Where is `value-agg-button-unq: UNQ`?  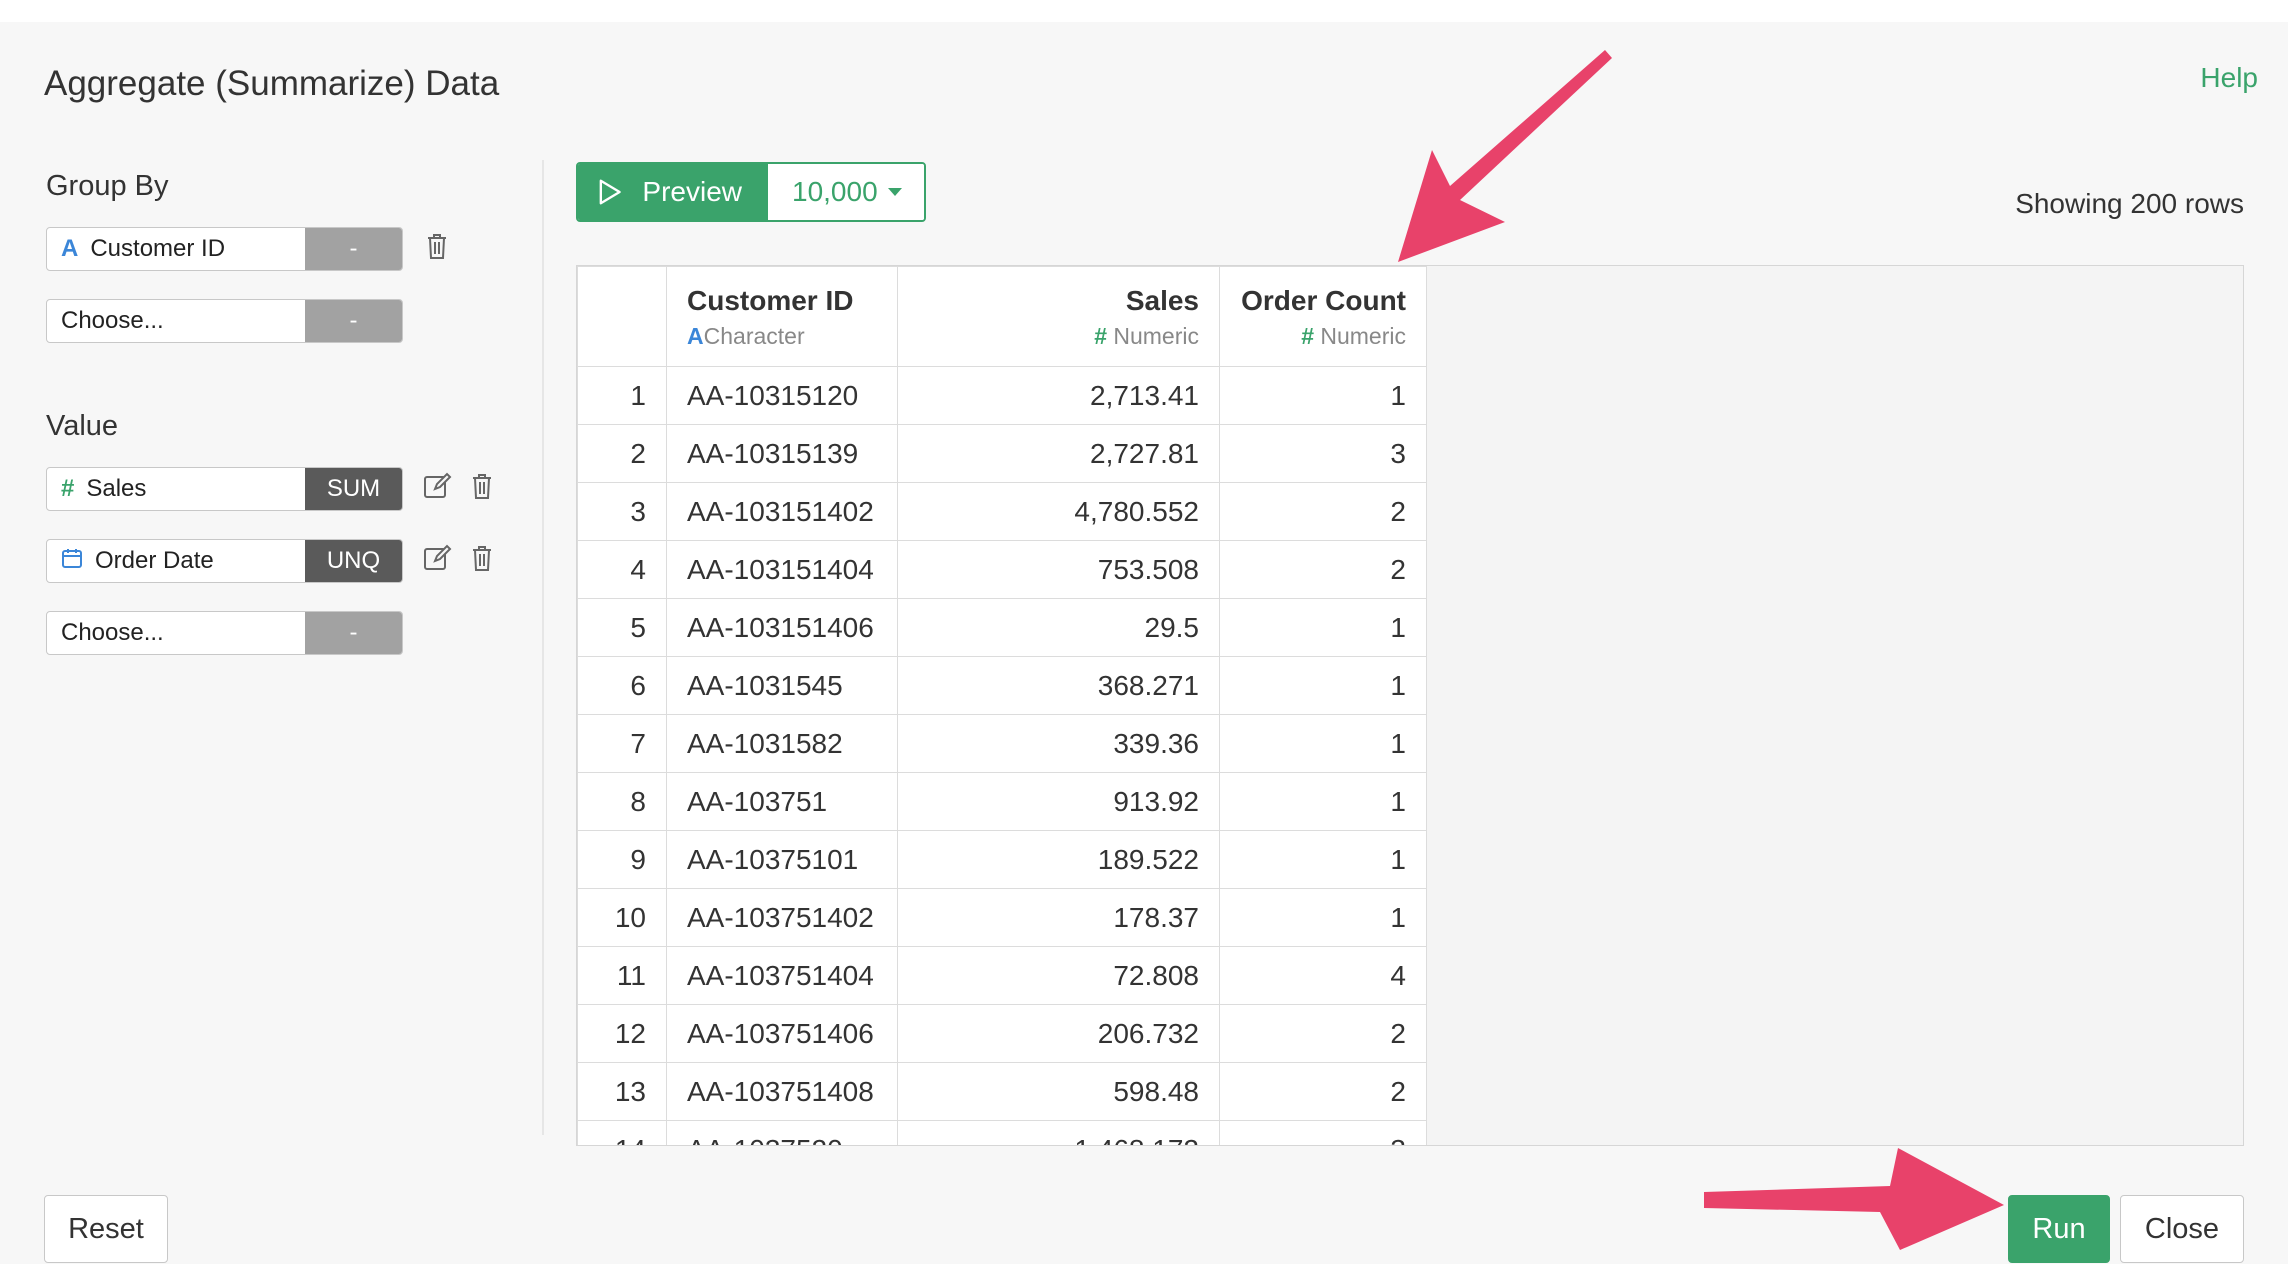 value-agg-button-unq: UNQ is located at coordinates (353, 561).